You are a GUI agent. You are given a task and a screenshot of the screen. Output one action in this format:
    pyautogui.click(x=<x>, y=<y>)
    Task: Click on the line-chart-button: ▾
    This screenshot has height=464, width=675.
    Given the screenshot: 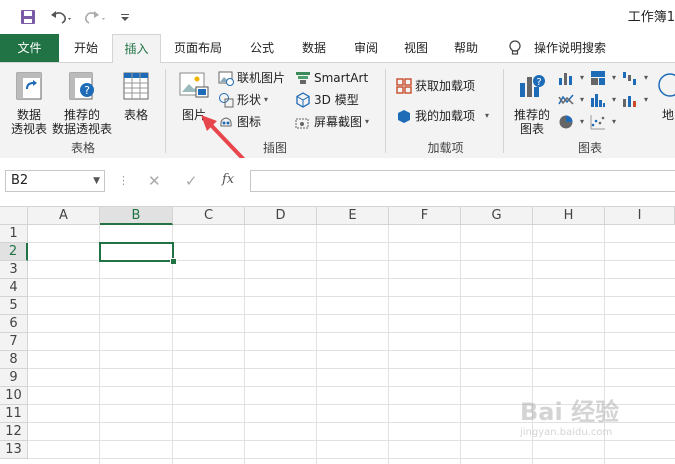 What is the action you would take?
    pyautogui.click(x=571, y=100)
    